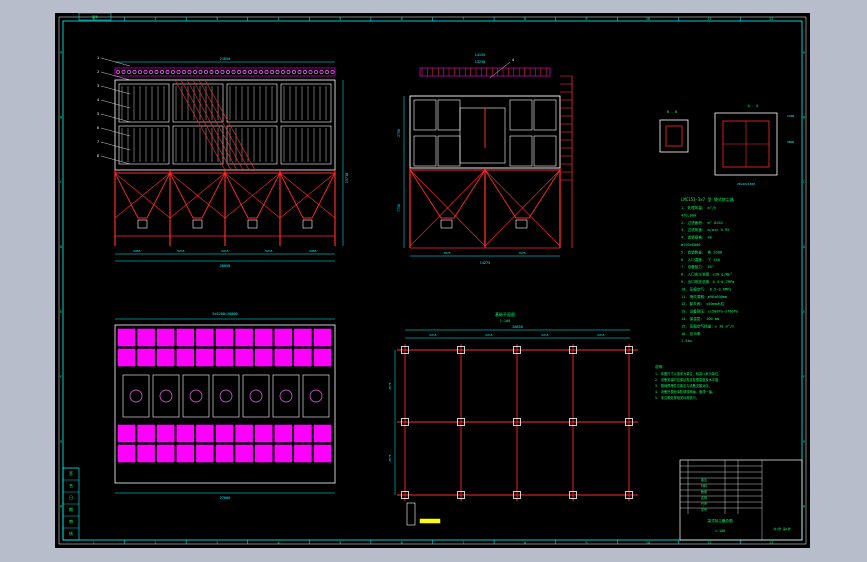  I want to click on side-top-rail, so click(485, 72).